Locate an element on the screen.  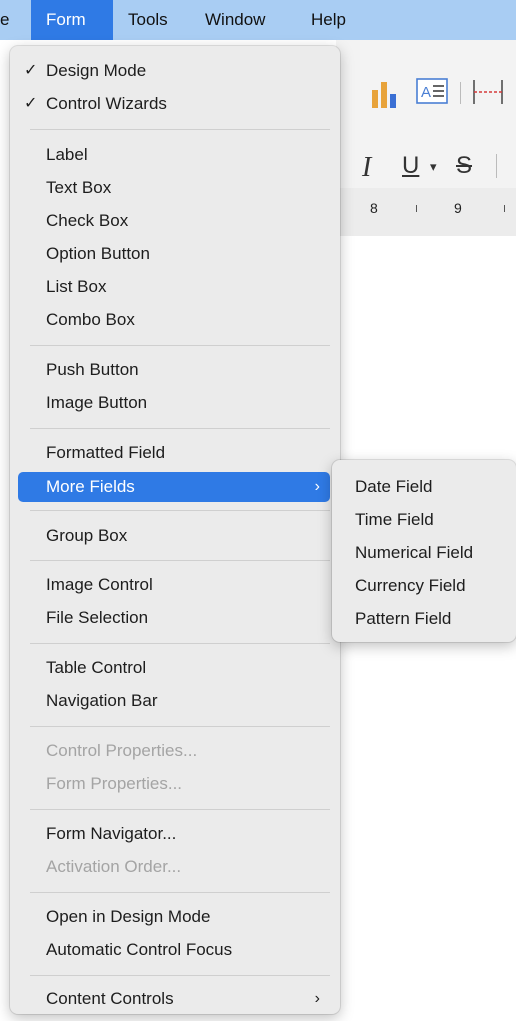
strikethrough-icon: S is located at coordinates (464, 166).